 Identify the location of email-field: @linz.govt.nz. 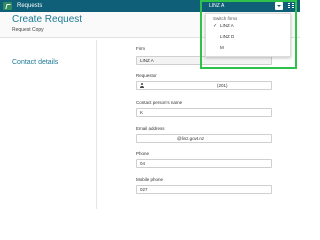
(204, 138).